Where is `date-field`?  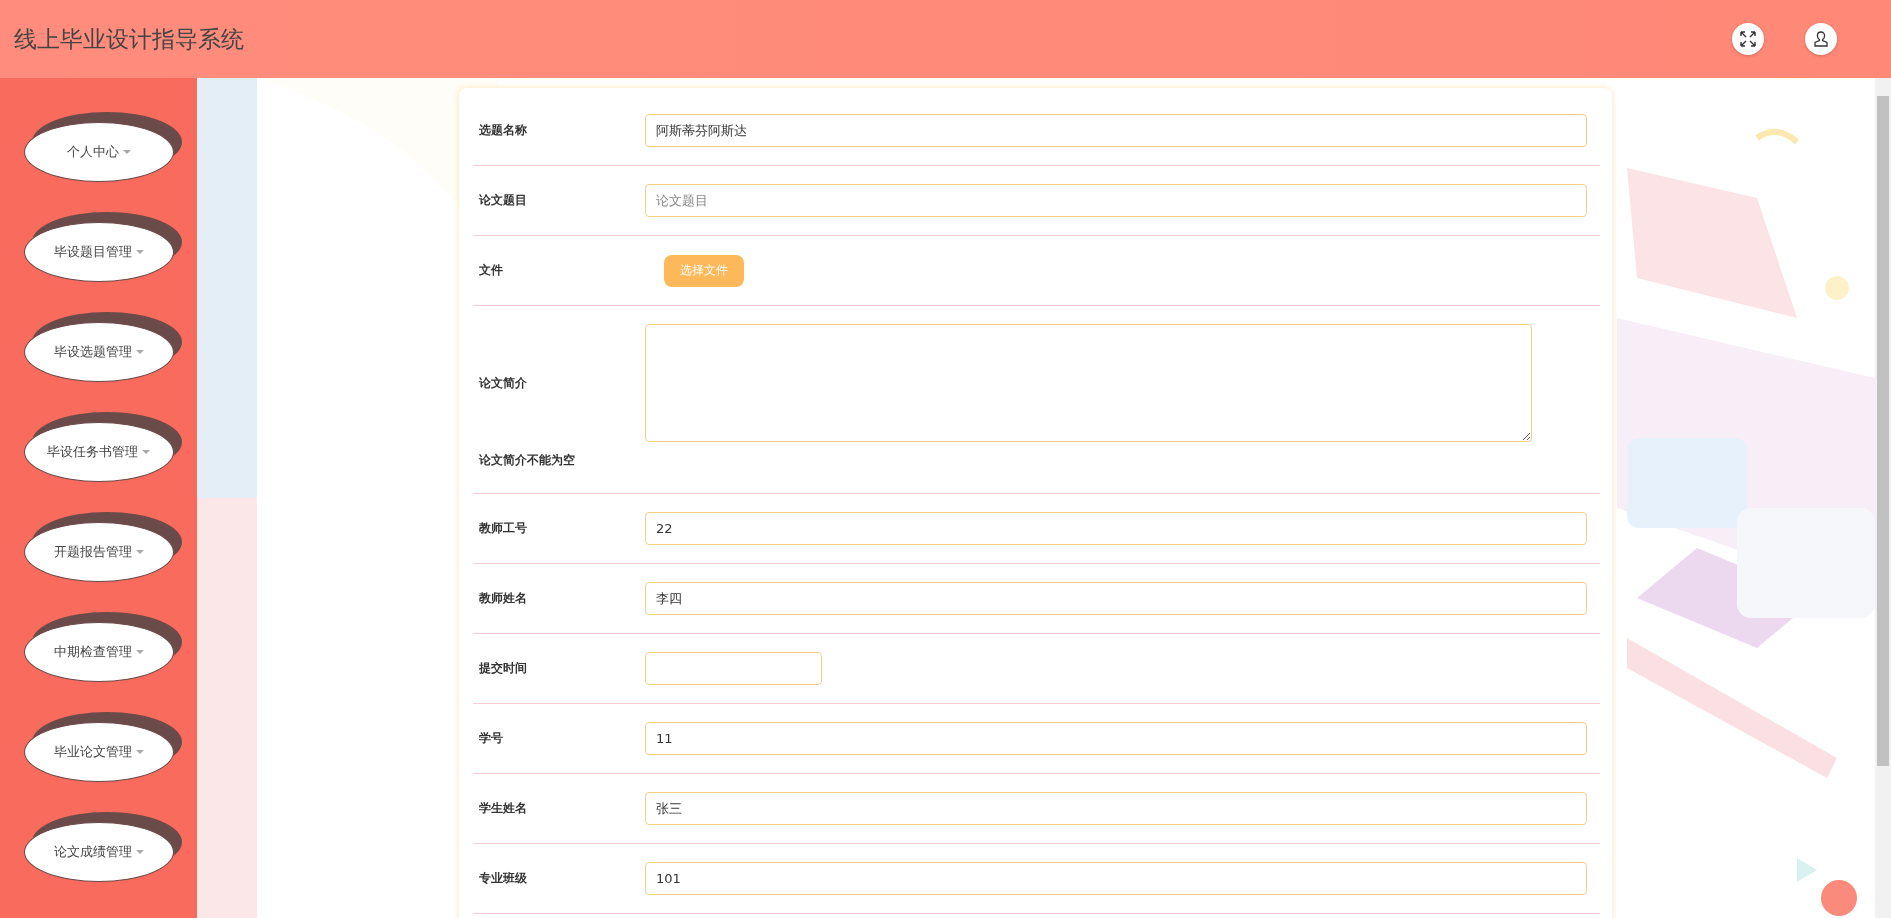 date-field is located at coordinates (733, 668).